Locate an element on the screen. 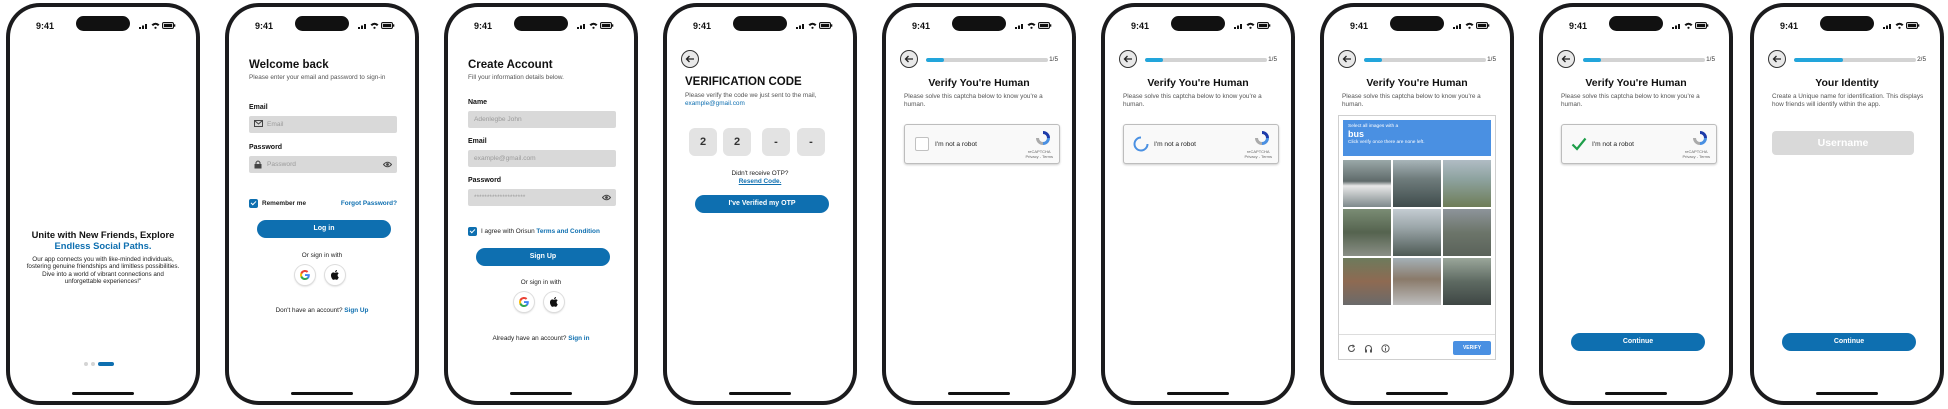 The height and width of the screenshot is (409, 1948). password-field: Password is located at coordinates (323, 164).